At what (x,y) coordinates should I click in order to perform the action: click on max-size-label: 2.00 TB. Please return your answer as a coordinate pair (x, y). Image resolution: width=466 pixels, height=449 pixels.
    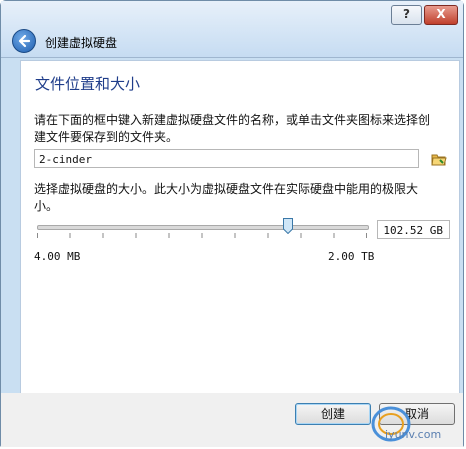
    Looking at the image, I should click on (351, 256).